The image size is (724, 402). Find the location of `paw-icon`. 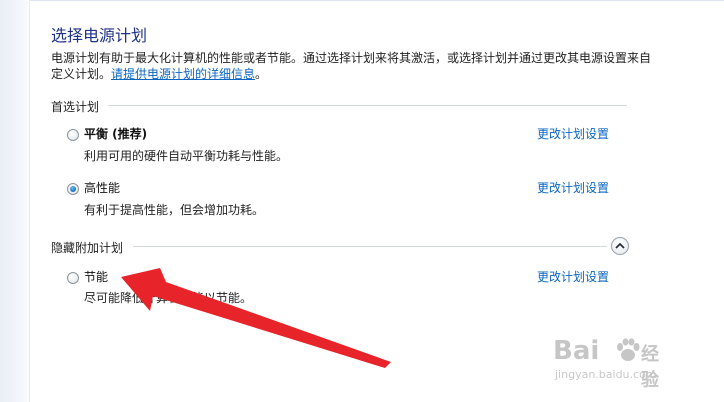

paw-icon is located at coordinates (628, 349).